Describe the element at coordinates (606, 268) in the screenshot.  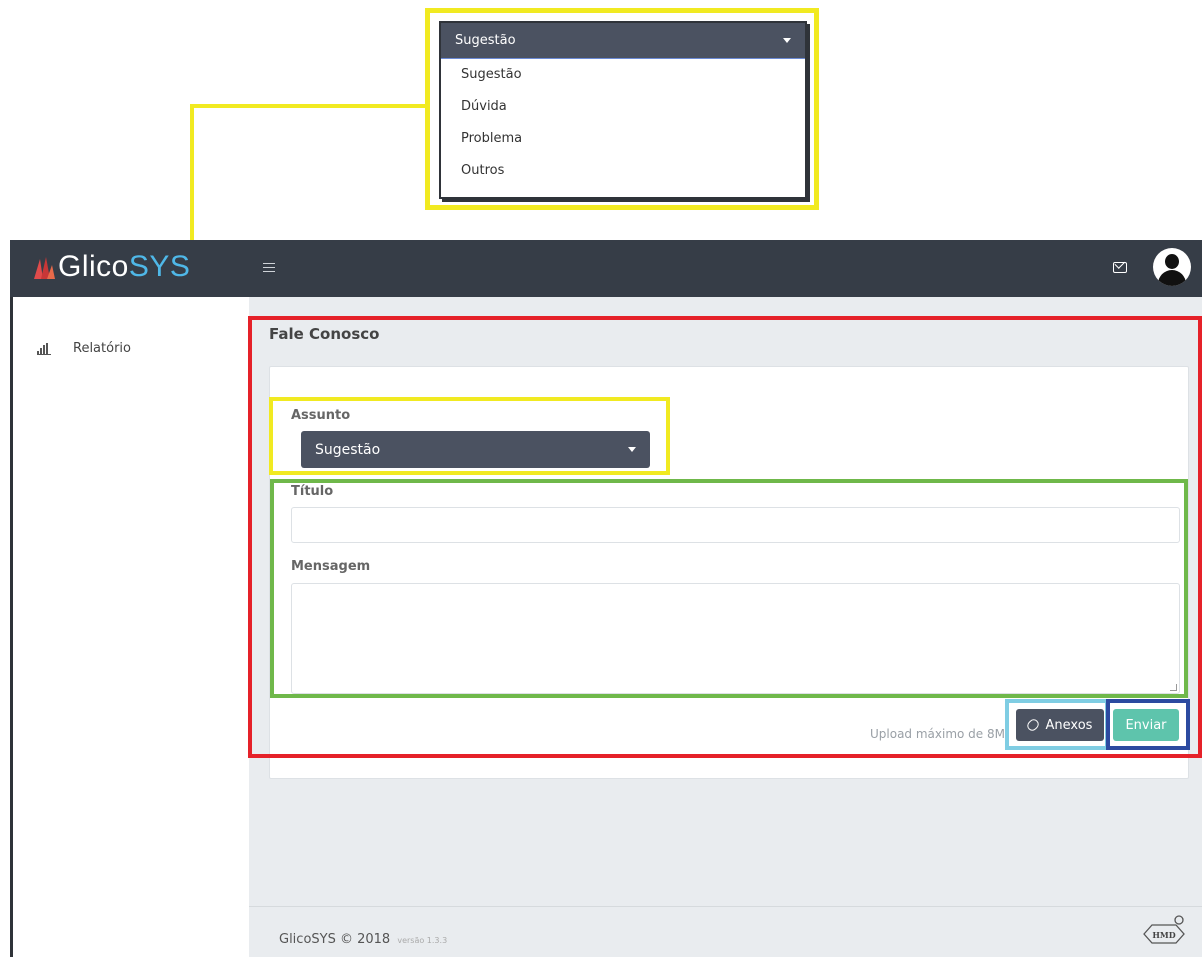
I see `top-navbar: GlicoSYS` at that location.